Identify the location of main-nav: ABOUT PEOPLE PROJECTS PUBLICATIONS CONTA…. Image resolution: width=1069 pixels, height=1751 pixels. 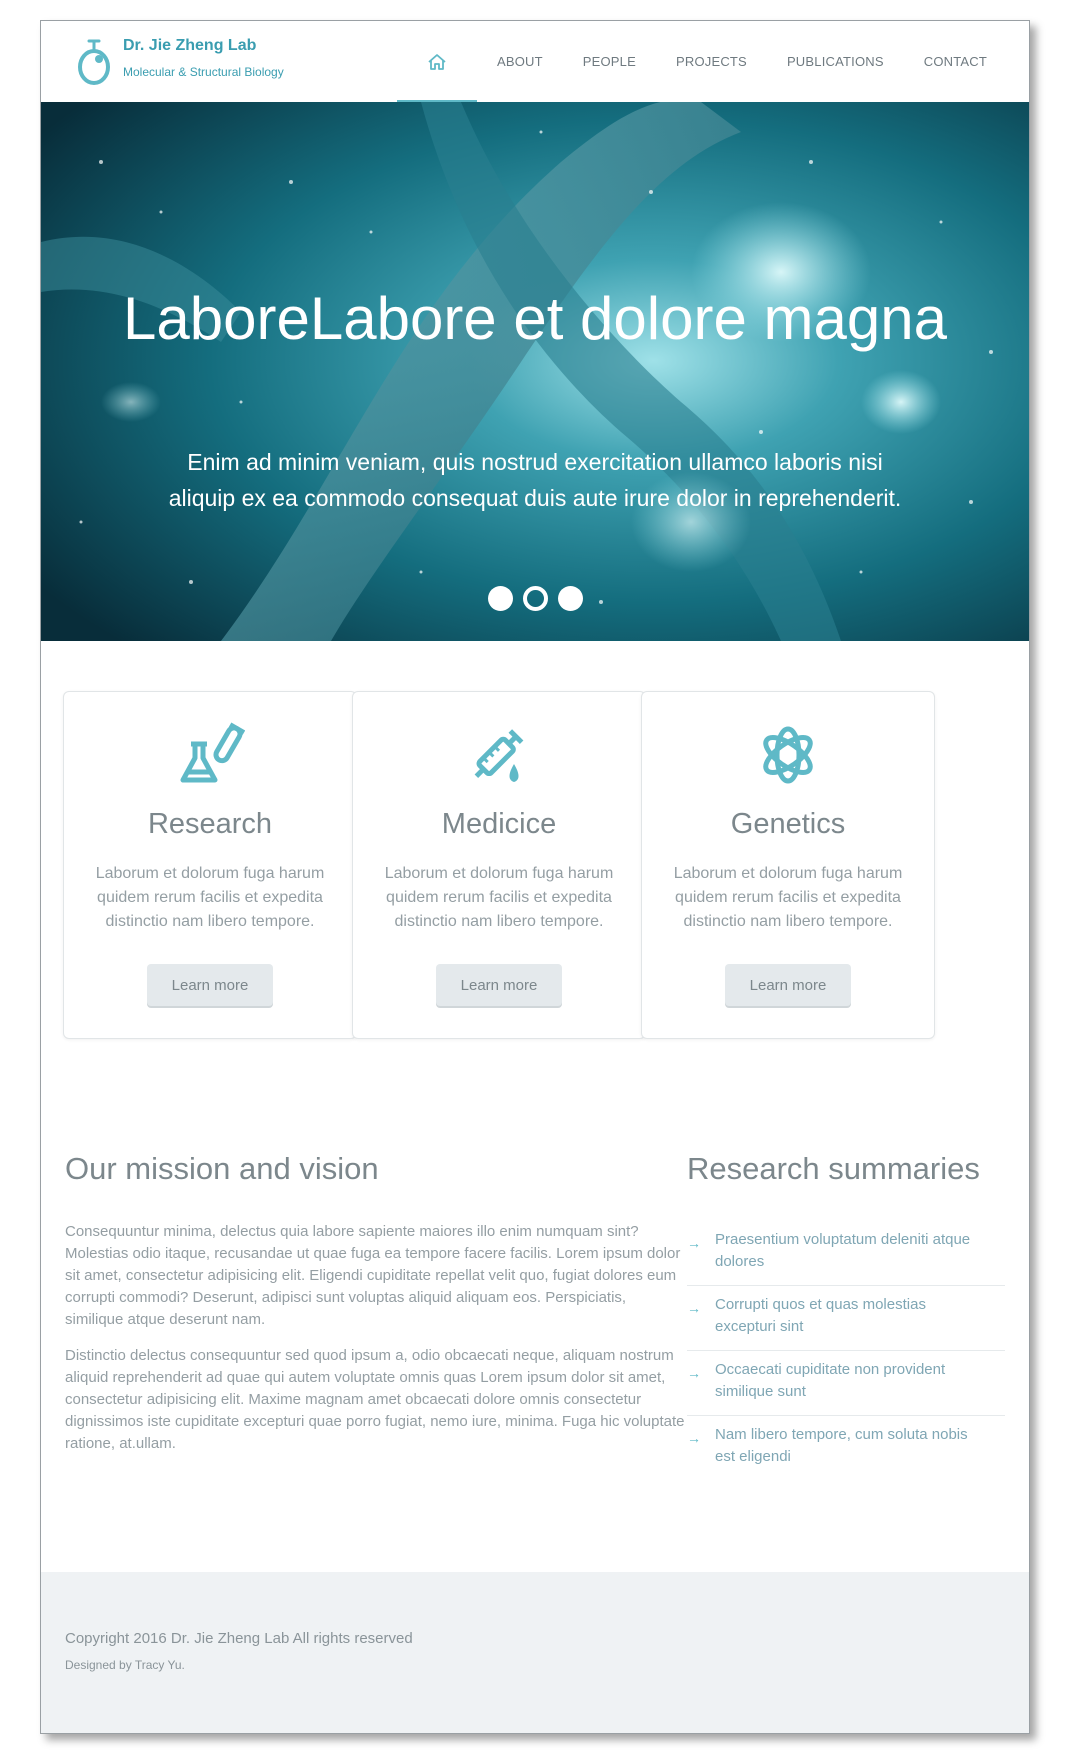
(712, 61).